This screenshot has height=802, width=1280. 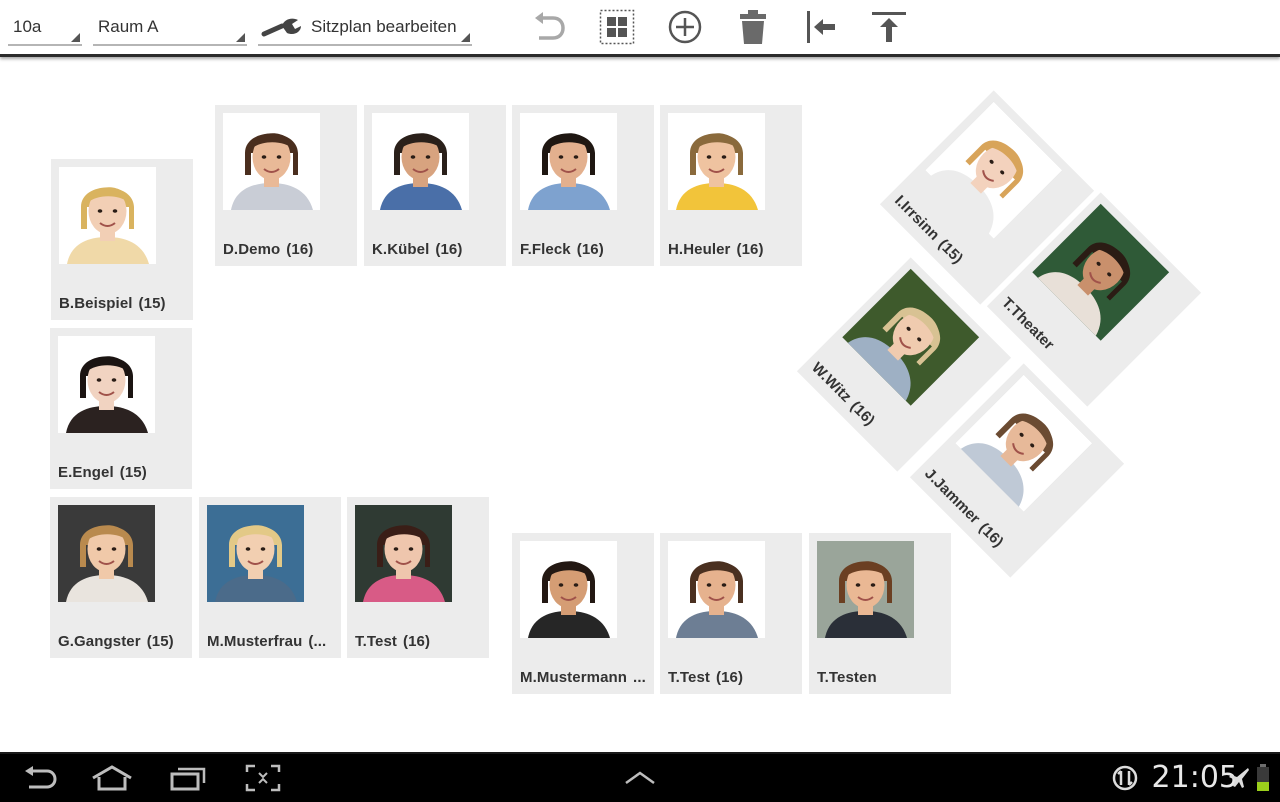 What do you see at coordinates (574, 677) in the screenshot?
I see `student-name: M.Mustermann` at bounding box center [574, 677].